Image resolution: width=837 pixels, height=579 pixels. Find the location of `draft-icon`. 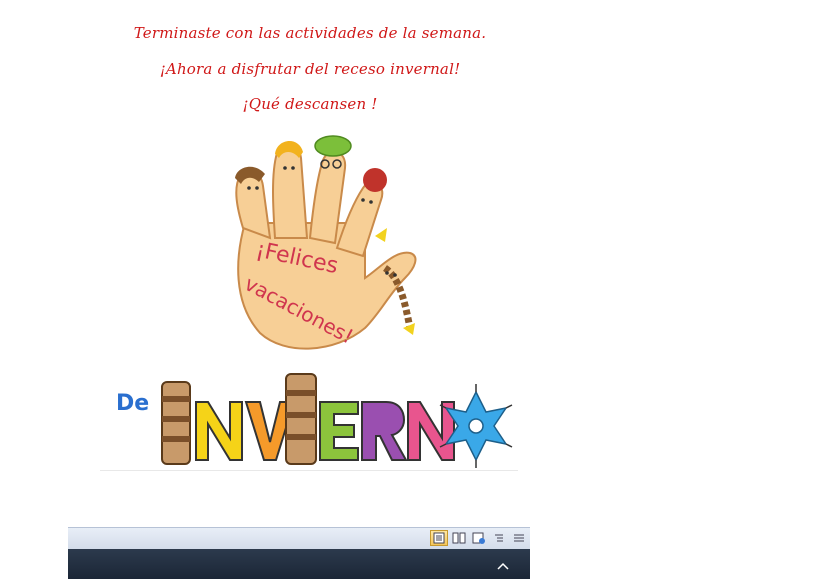

draft-icon is located at coordinates (519, 538).